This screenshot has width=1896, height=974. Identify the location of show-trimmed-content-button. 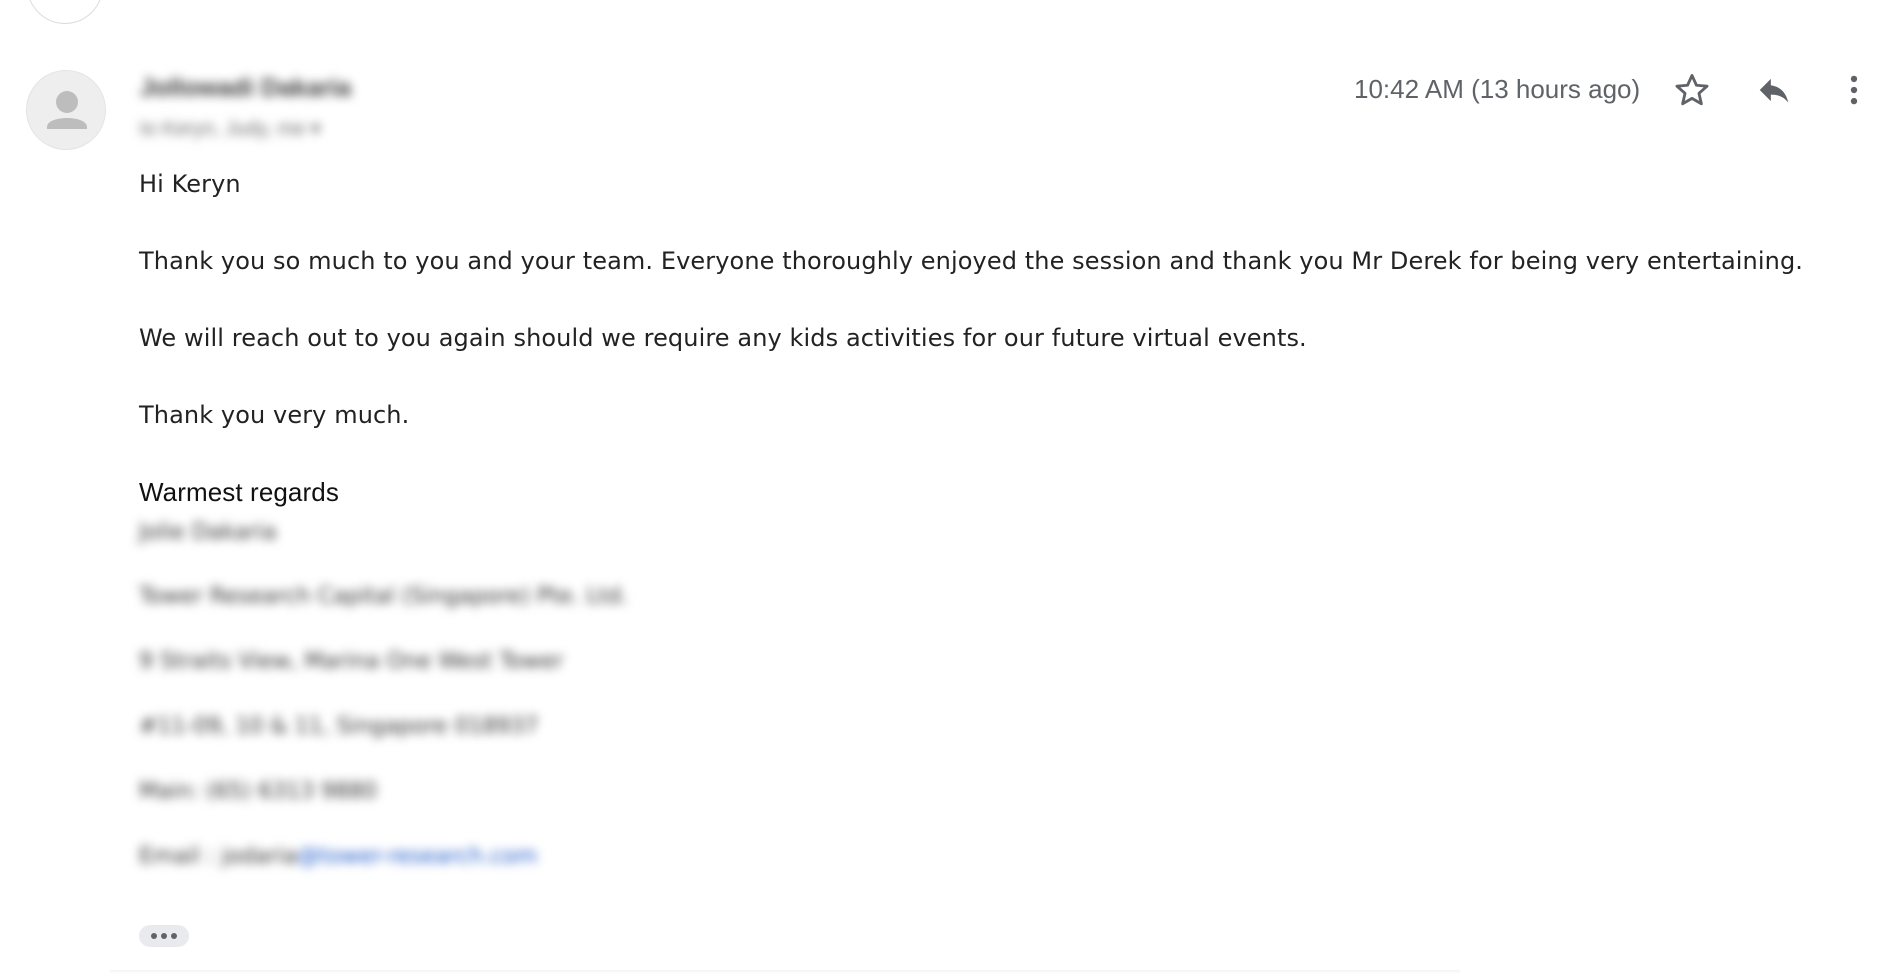
(164, 936).